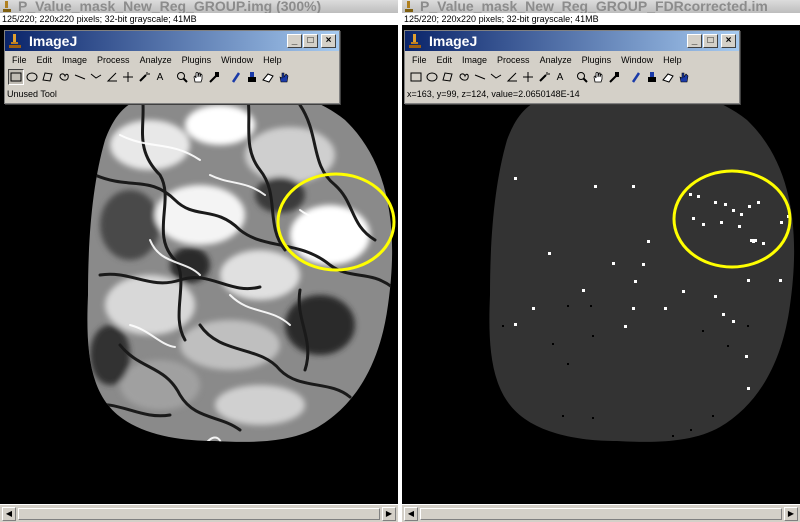 The image size is (800, 522). Describe the element at coordinates (453, 41) in the screenshot. I see `imagej-title: ImageJ` at that location.